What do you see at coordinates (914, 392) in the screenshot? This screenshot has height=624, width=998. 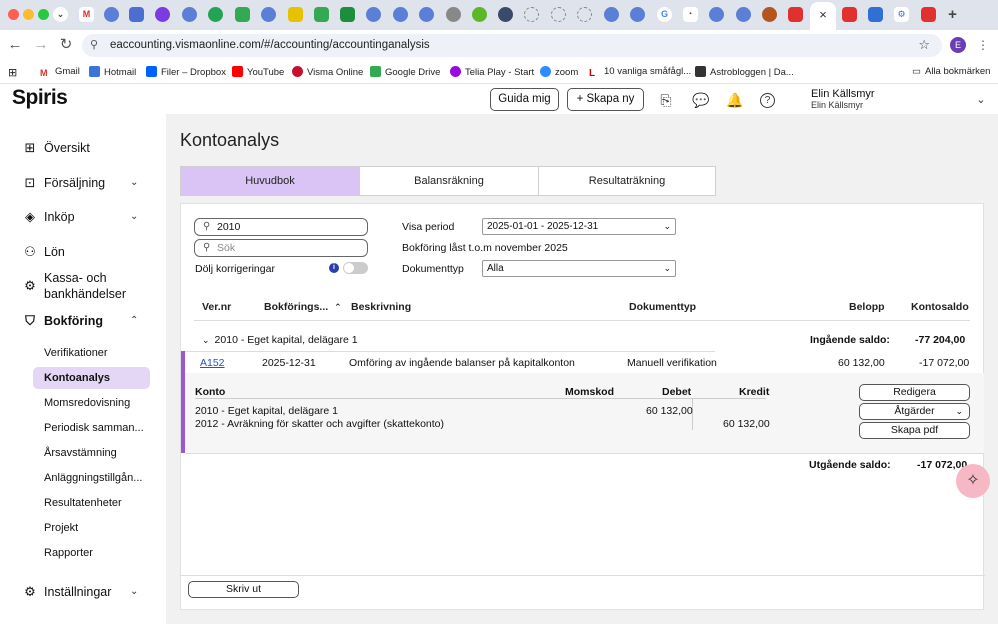 I see `edit-button: Redigera` at bounding box center [914, 392].